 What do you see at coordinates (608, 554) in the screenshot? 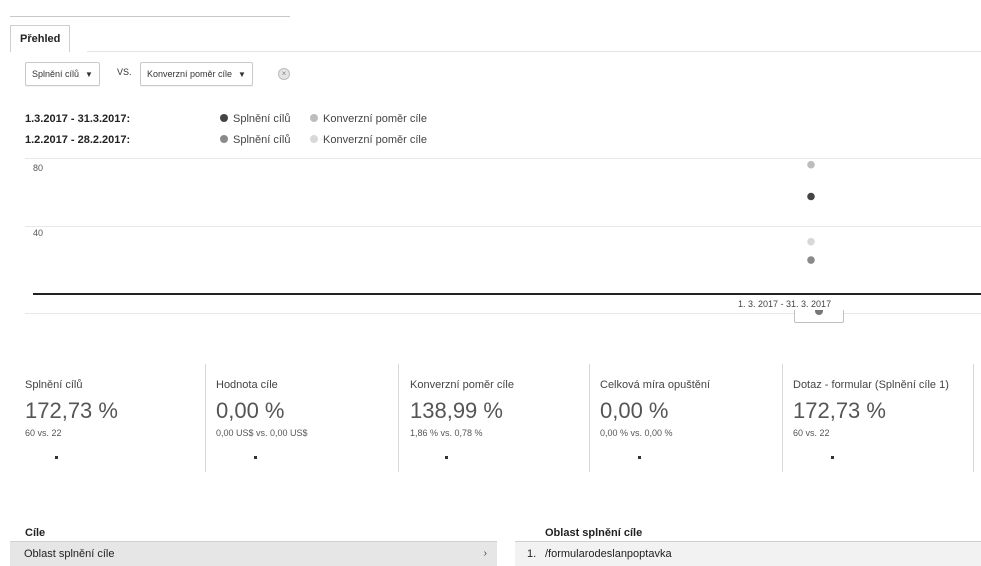
I see `row-url-link: /formularodeslanpoptavka` at bounding box center [608, 554].